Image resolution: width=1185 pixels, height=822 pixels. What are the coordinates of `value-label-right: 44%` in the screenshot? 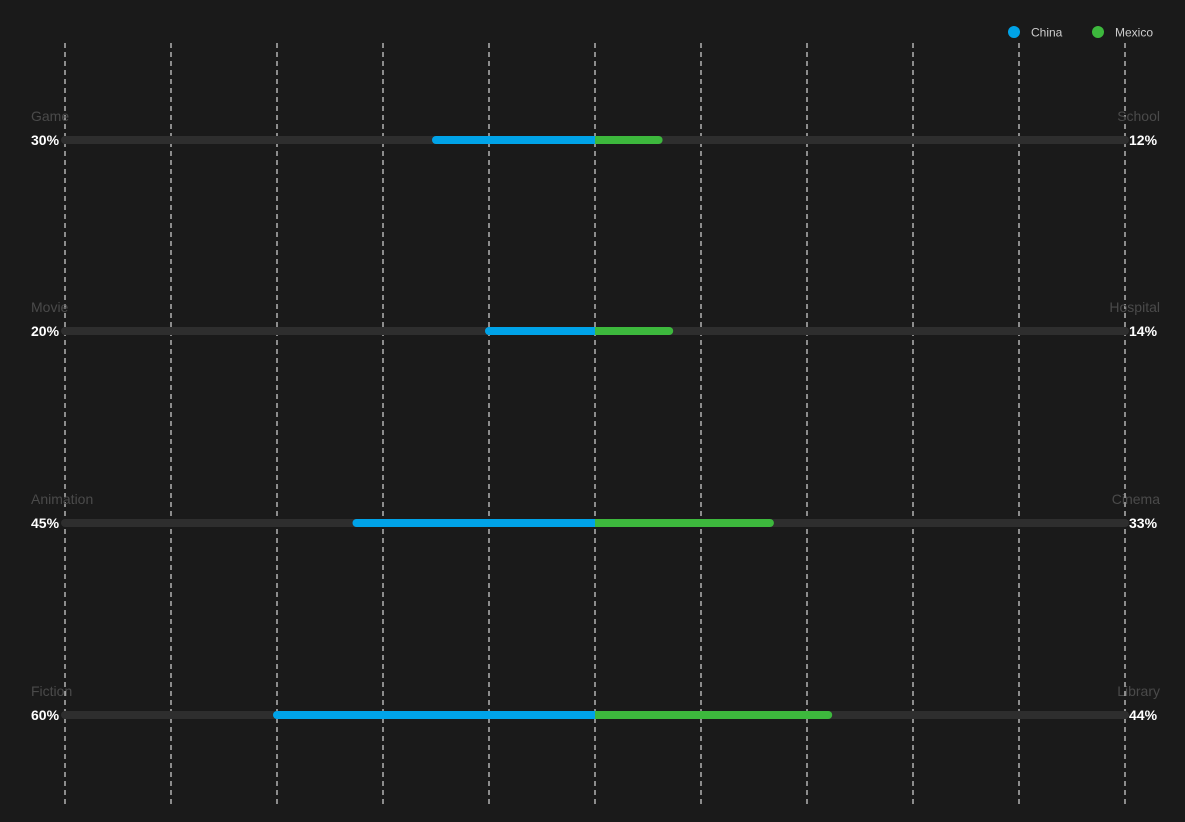 It's located at (1143, 715).